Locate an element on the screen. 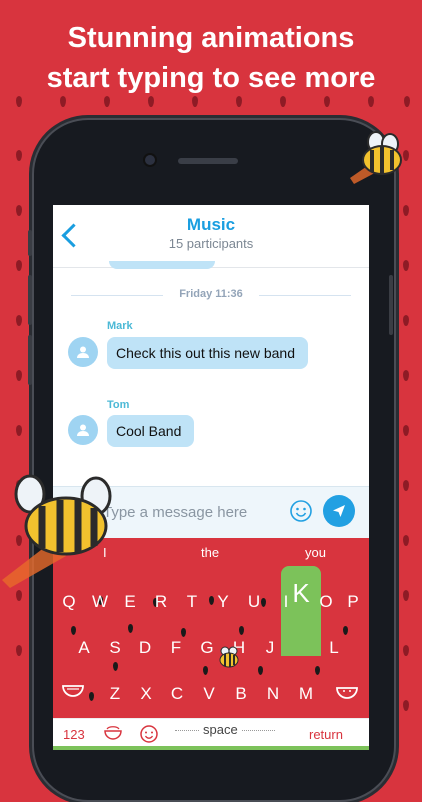  key-a: A is located at coordinates (84, 648).